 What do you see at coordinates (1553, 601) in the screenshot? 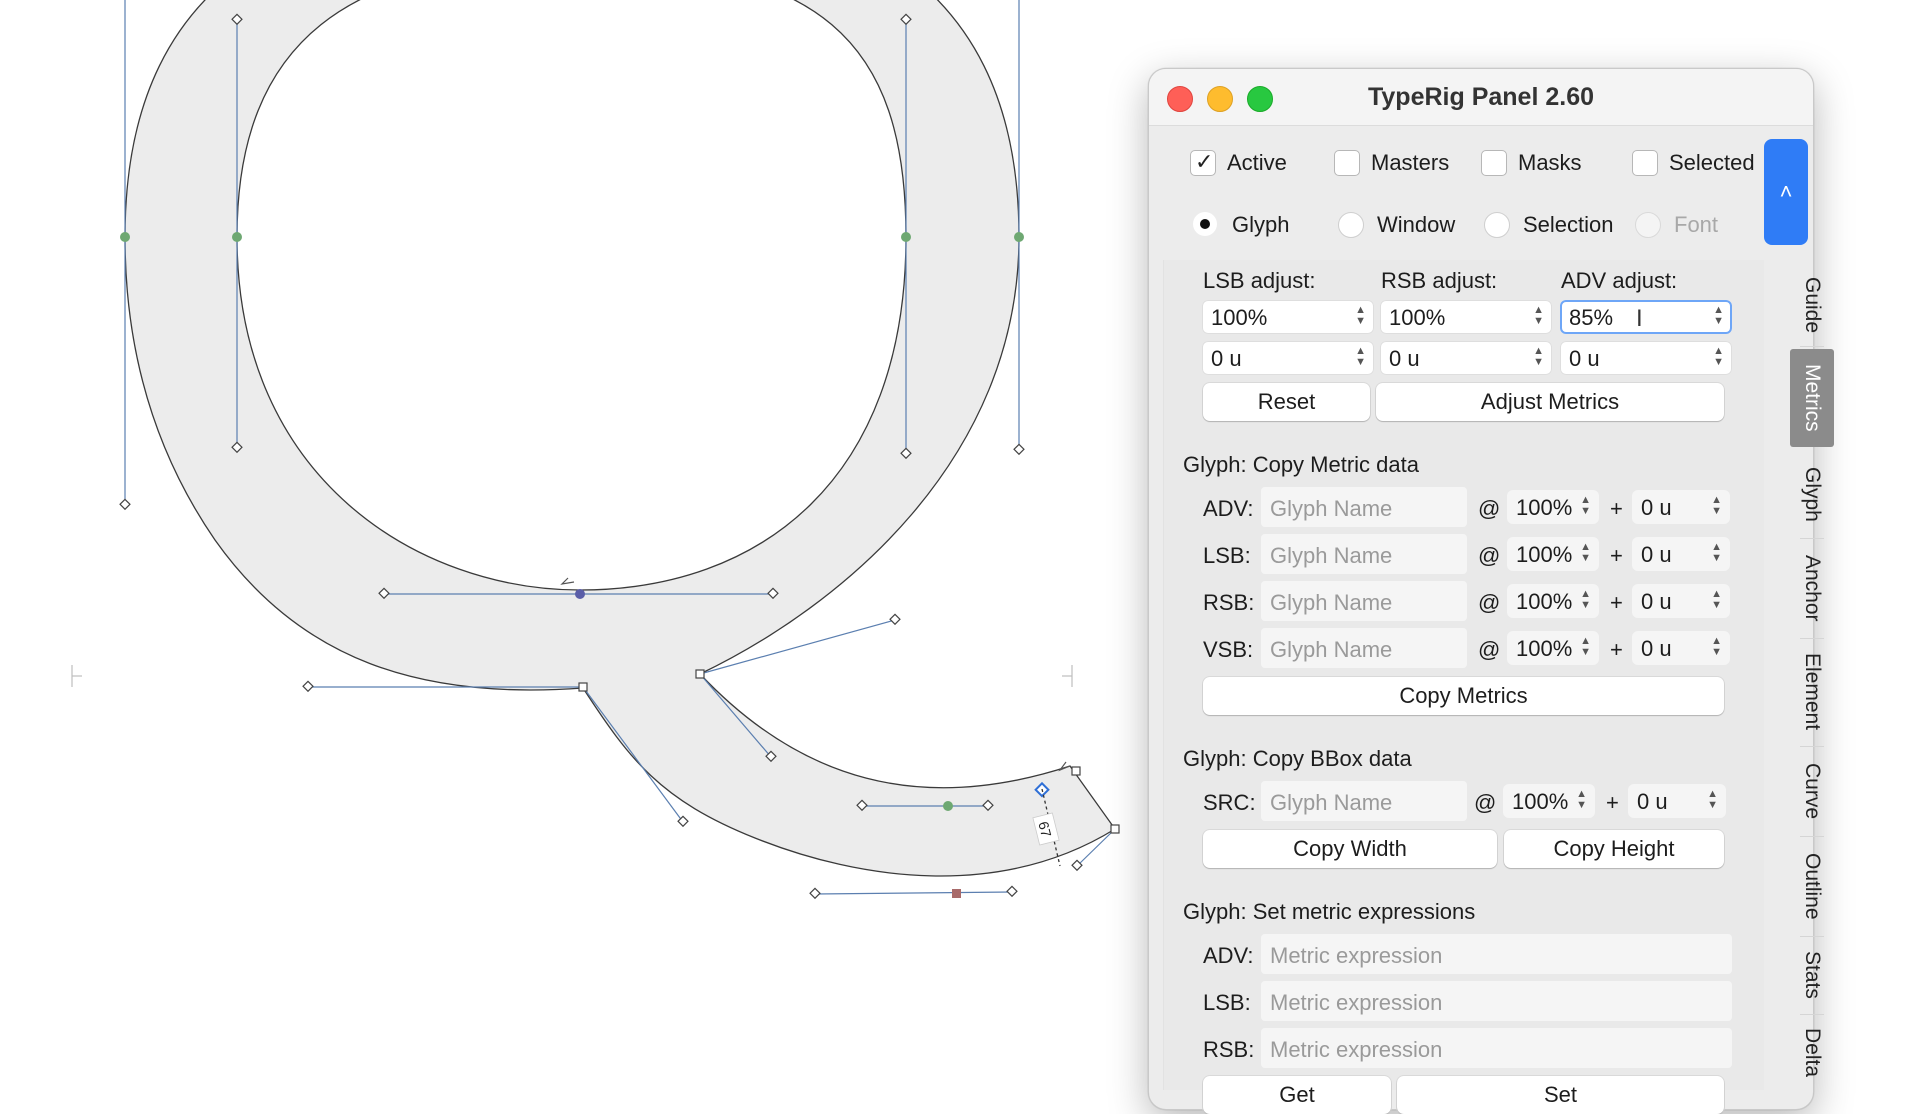
I see `copy-rsb-percent-spinbox: 100% ▲ ▼` at bounding box center [1553, 601].